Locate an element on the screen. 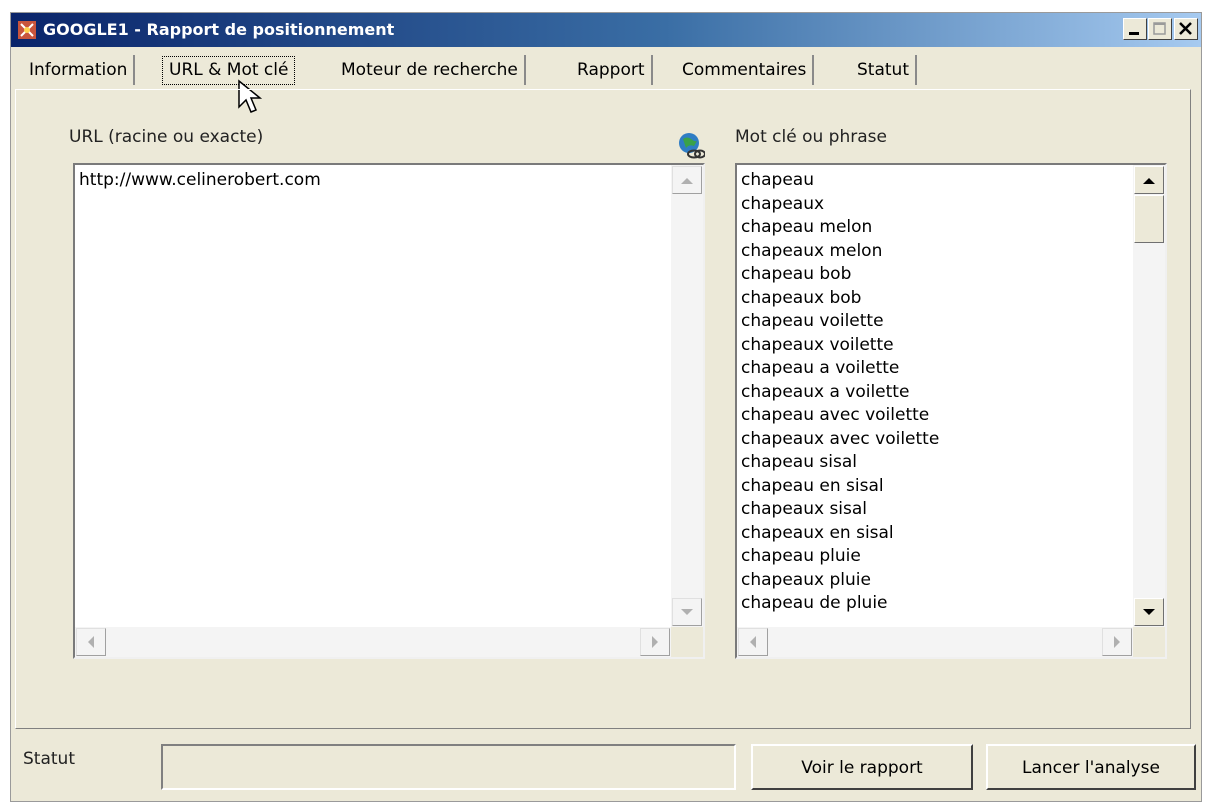 The width and height of the screenshot is (1210, 810). url-value: http://www.celinerobert.com is located at coordinates (200, 181).